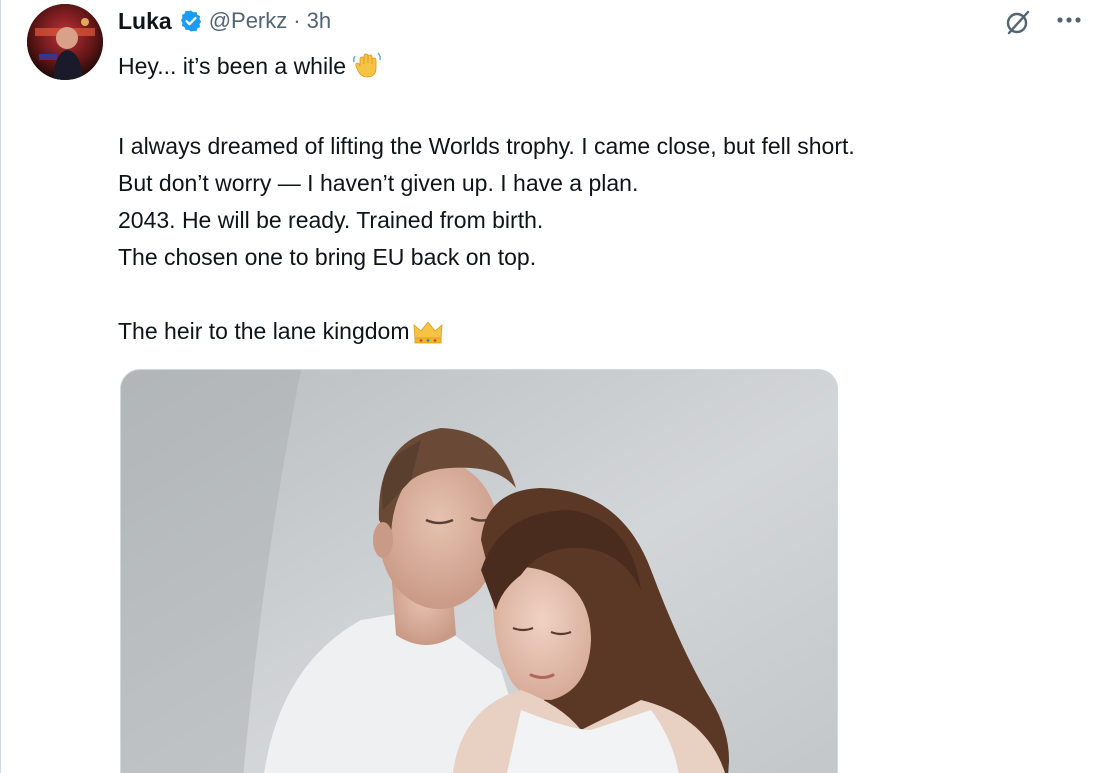  Describe the element at coordinates (1069, 20) in the screenshot. I see `more-options-icon` at that location.